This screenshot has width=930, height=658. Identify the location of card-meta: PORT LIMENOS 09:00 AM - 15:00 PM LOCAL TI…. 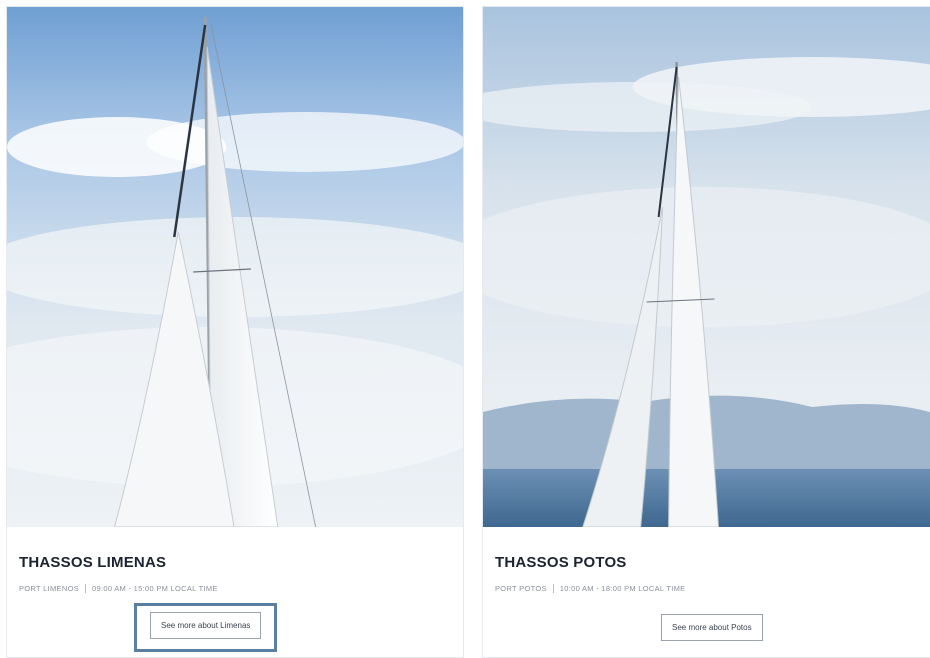
(118, 588).